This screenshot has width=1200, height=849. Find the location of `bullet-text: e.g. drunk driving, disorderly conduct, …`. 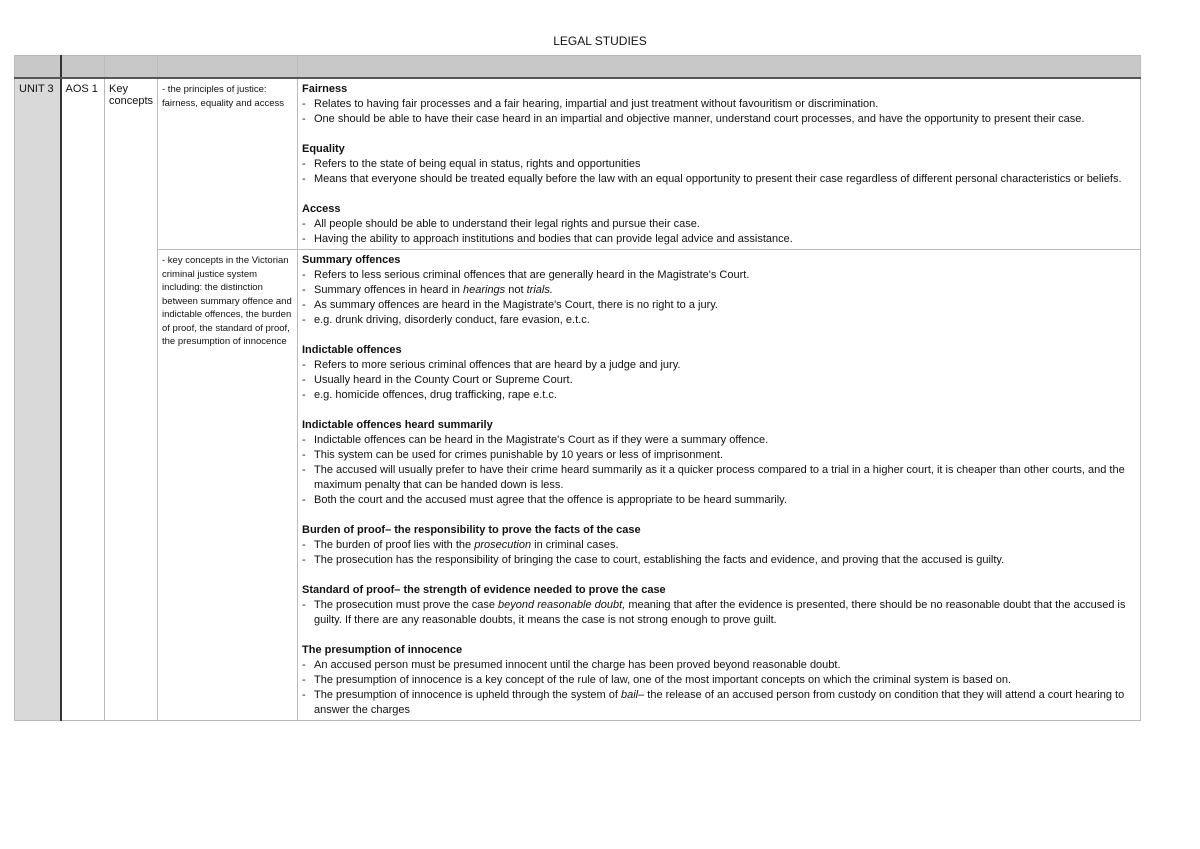

bullet-text: e.g. drunk driving, disorderly conduct, … is located at coordinates (452, 320).